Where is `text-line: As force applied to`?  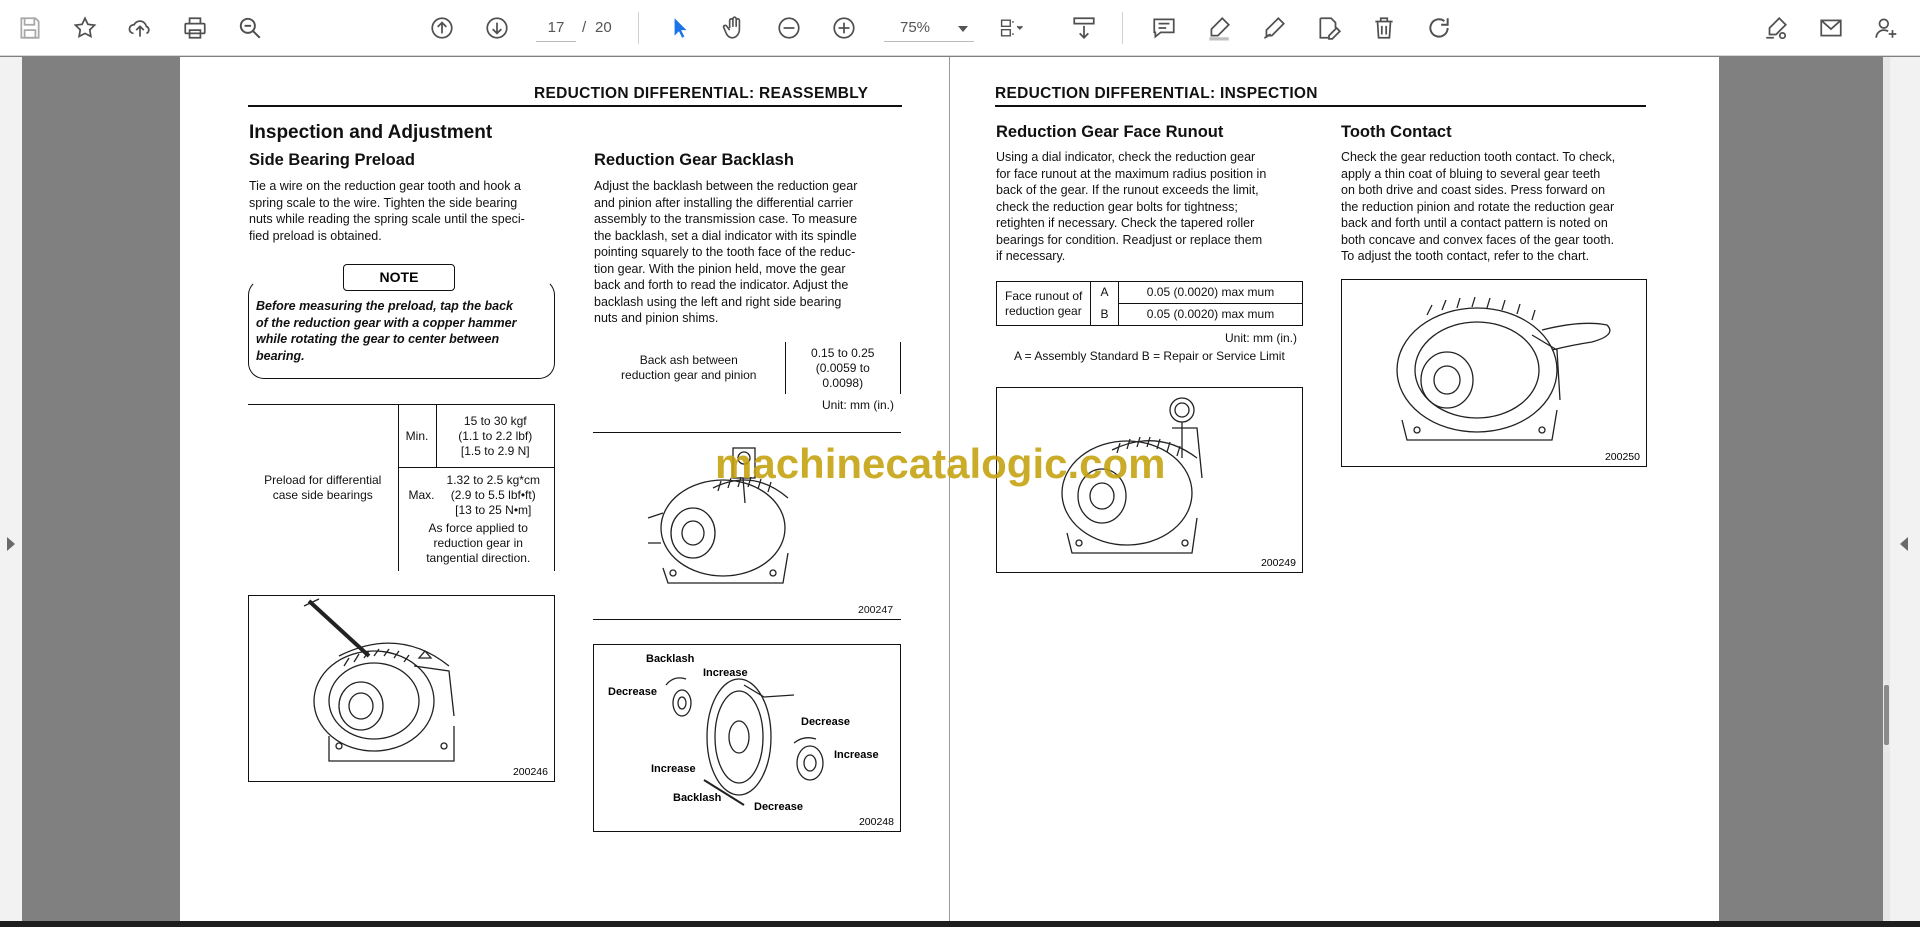
text-line: As force applied to is located at coordinates (478, 527).